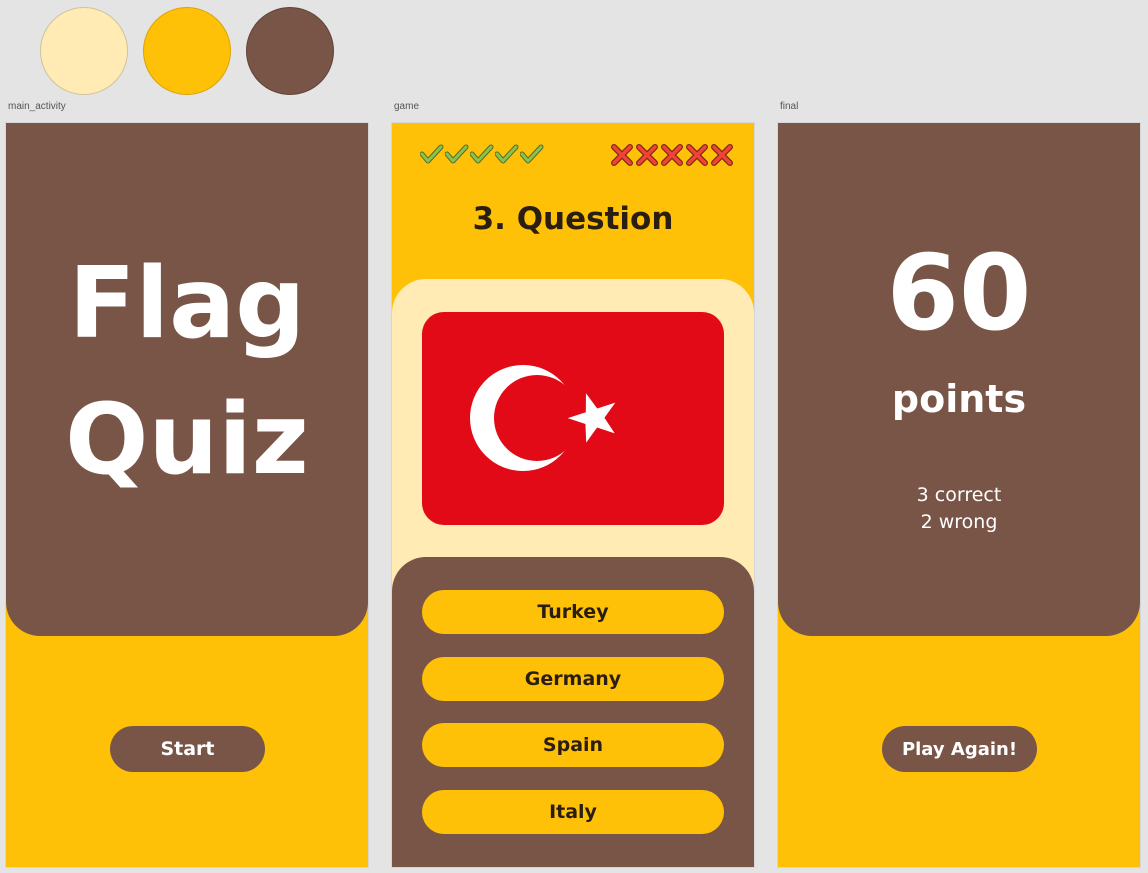 The height and width of the screenshot is (873, 1148). Describe the element at coordinates (543, 418) in the screenshot. I see `turkey-flag-icon` at that location.